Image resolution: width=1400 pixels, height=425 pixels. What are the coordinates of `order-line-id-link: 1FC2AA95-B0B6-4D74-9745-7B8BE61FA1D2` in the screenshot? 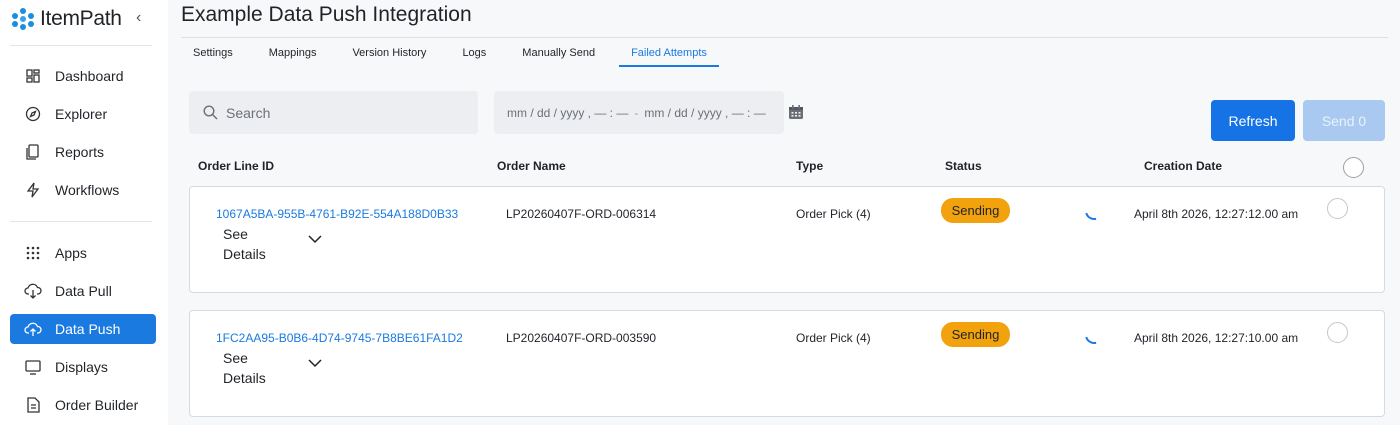 It's located at (339, 338).